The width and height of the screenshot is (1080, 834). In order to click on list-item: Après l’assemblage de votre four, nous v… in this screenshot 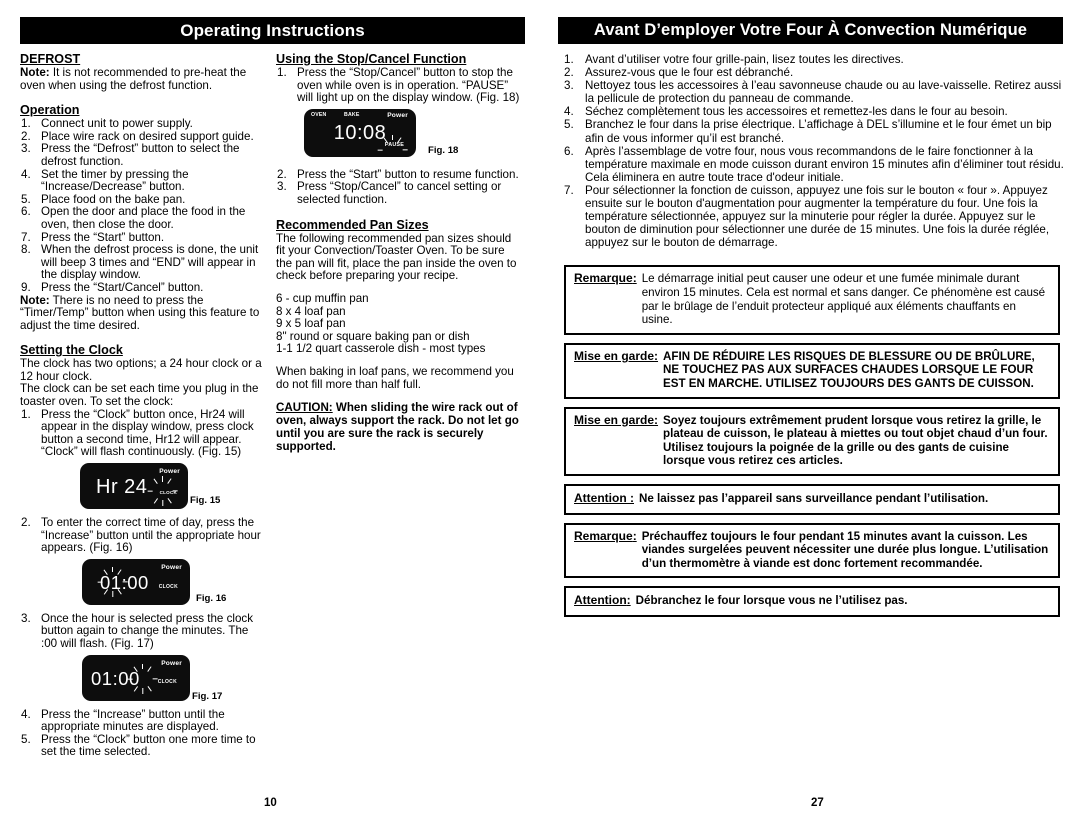, I will do `click(814, 164)`.